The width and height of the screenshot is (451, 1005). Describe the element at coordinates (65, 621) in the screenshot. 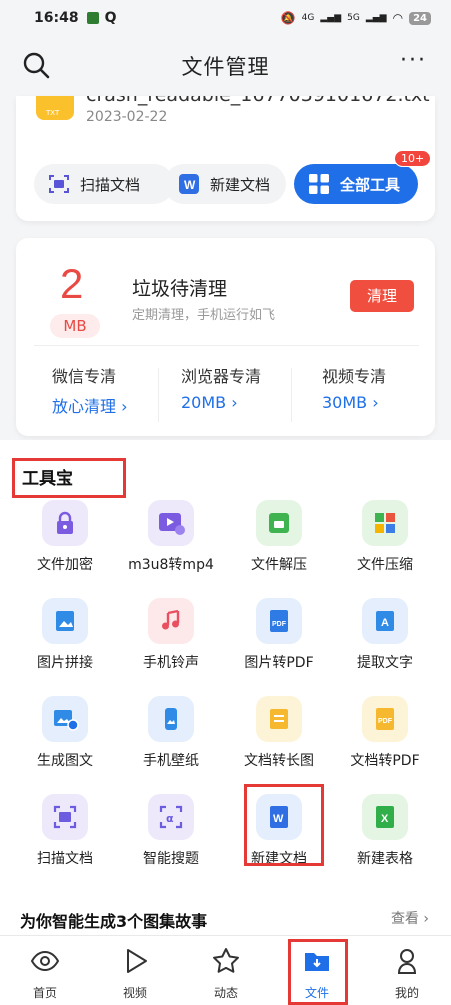

I see `image-stitch-icon` at that location.